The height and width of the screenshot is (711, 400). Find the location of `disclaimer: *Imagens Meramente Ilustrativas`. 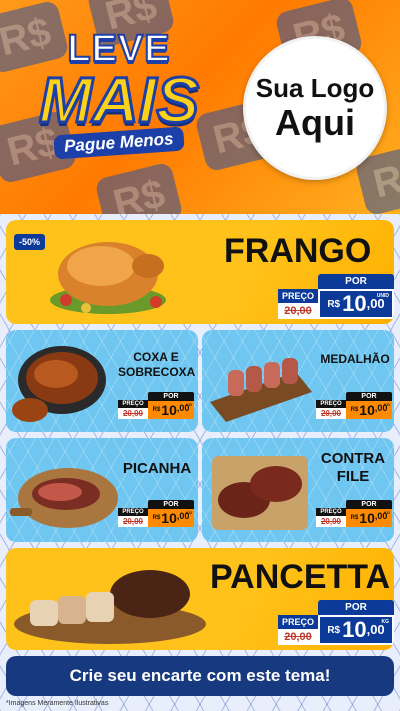

disclaimer: *Imagens Meramente Ilustrativas is located at coordinates (57, 703).